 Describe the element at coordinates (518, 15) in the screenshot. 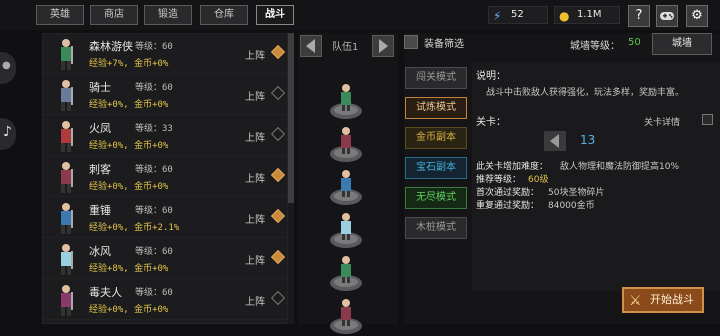

I see `energy-counter: ⚡ 52` at that location.